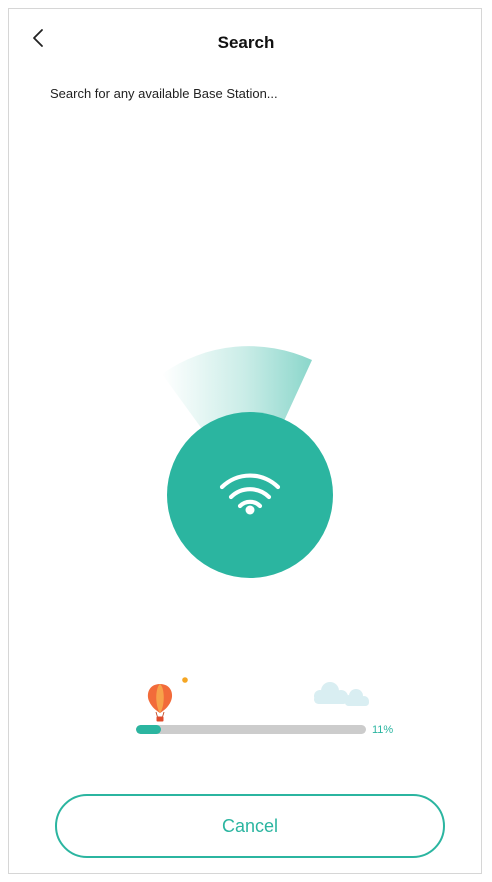  Describe the element at coordinates (383, 730) in the screenshot. I see `progress-percent: 11%` at that location.